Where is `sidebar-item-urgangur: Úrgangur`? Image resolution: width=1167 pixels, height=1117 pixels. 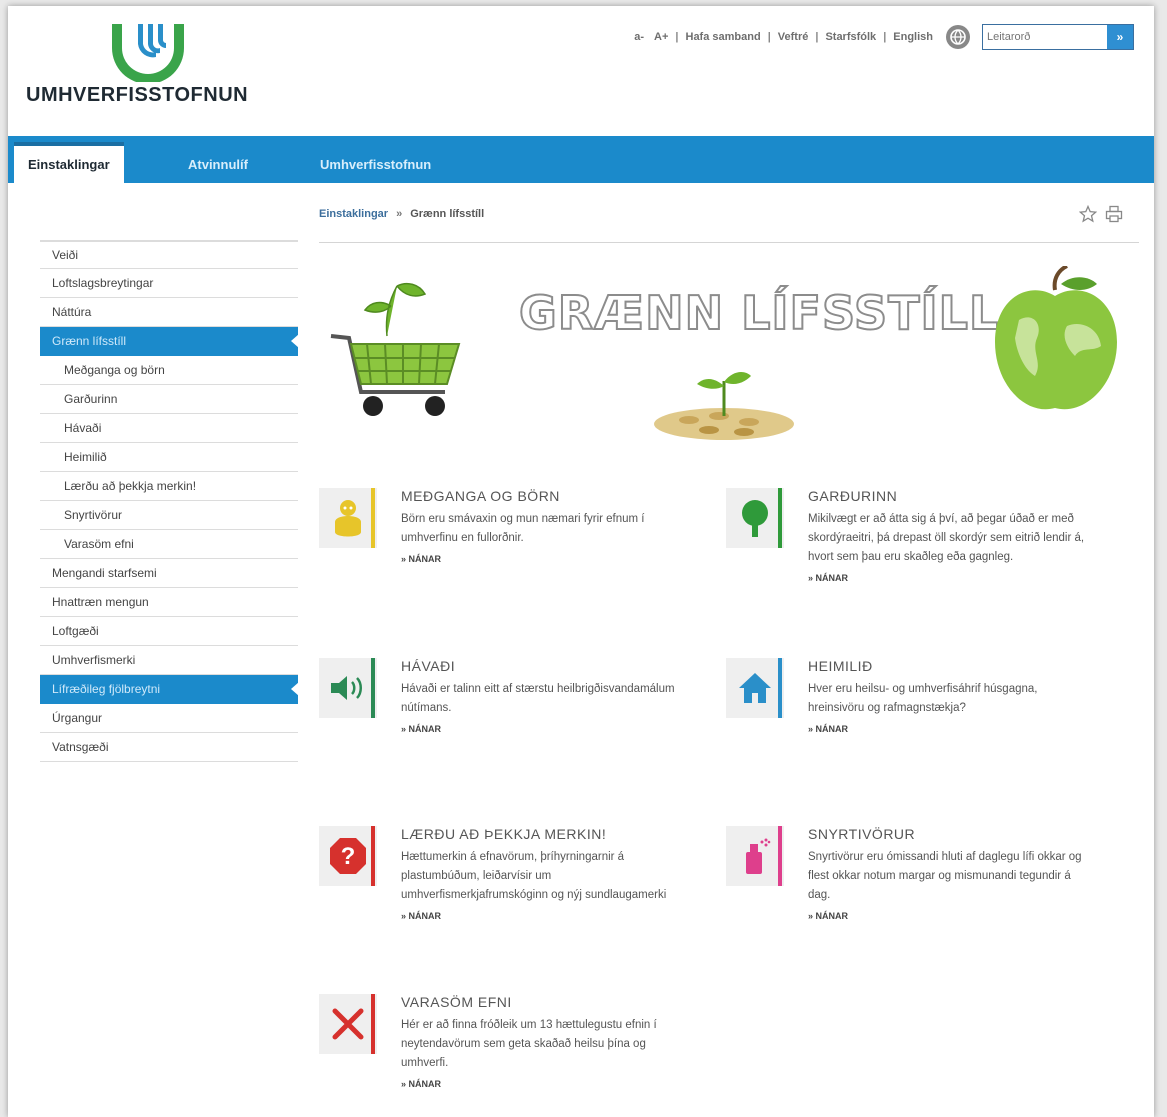 sidebar-item-urgangur: Úrgangur is located at coordinates (169, 718).